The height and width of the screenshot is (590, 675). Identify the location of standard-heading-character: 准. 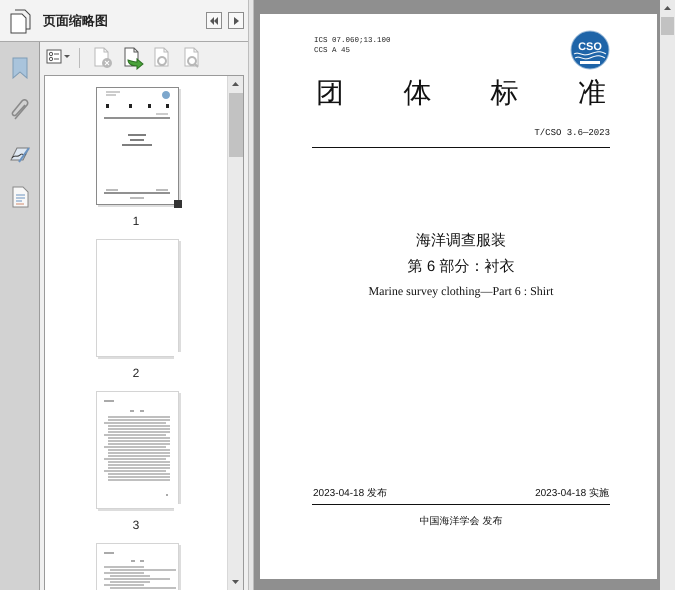
(592, 93).